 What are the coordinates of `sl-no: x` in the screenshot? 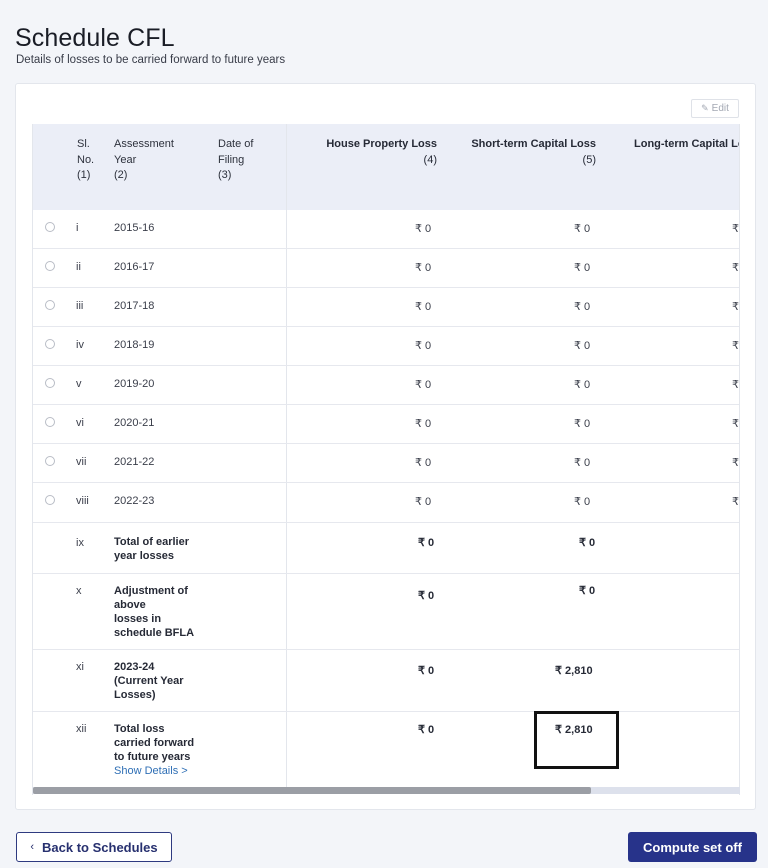 It's located at (79, 591).